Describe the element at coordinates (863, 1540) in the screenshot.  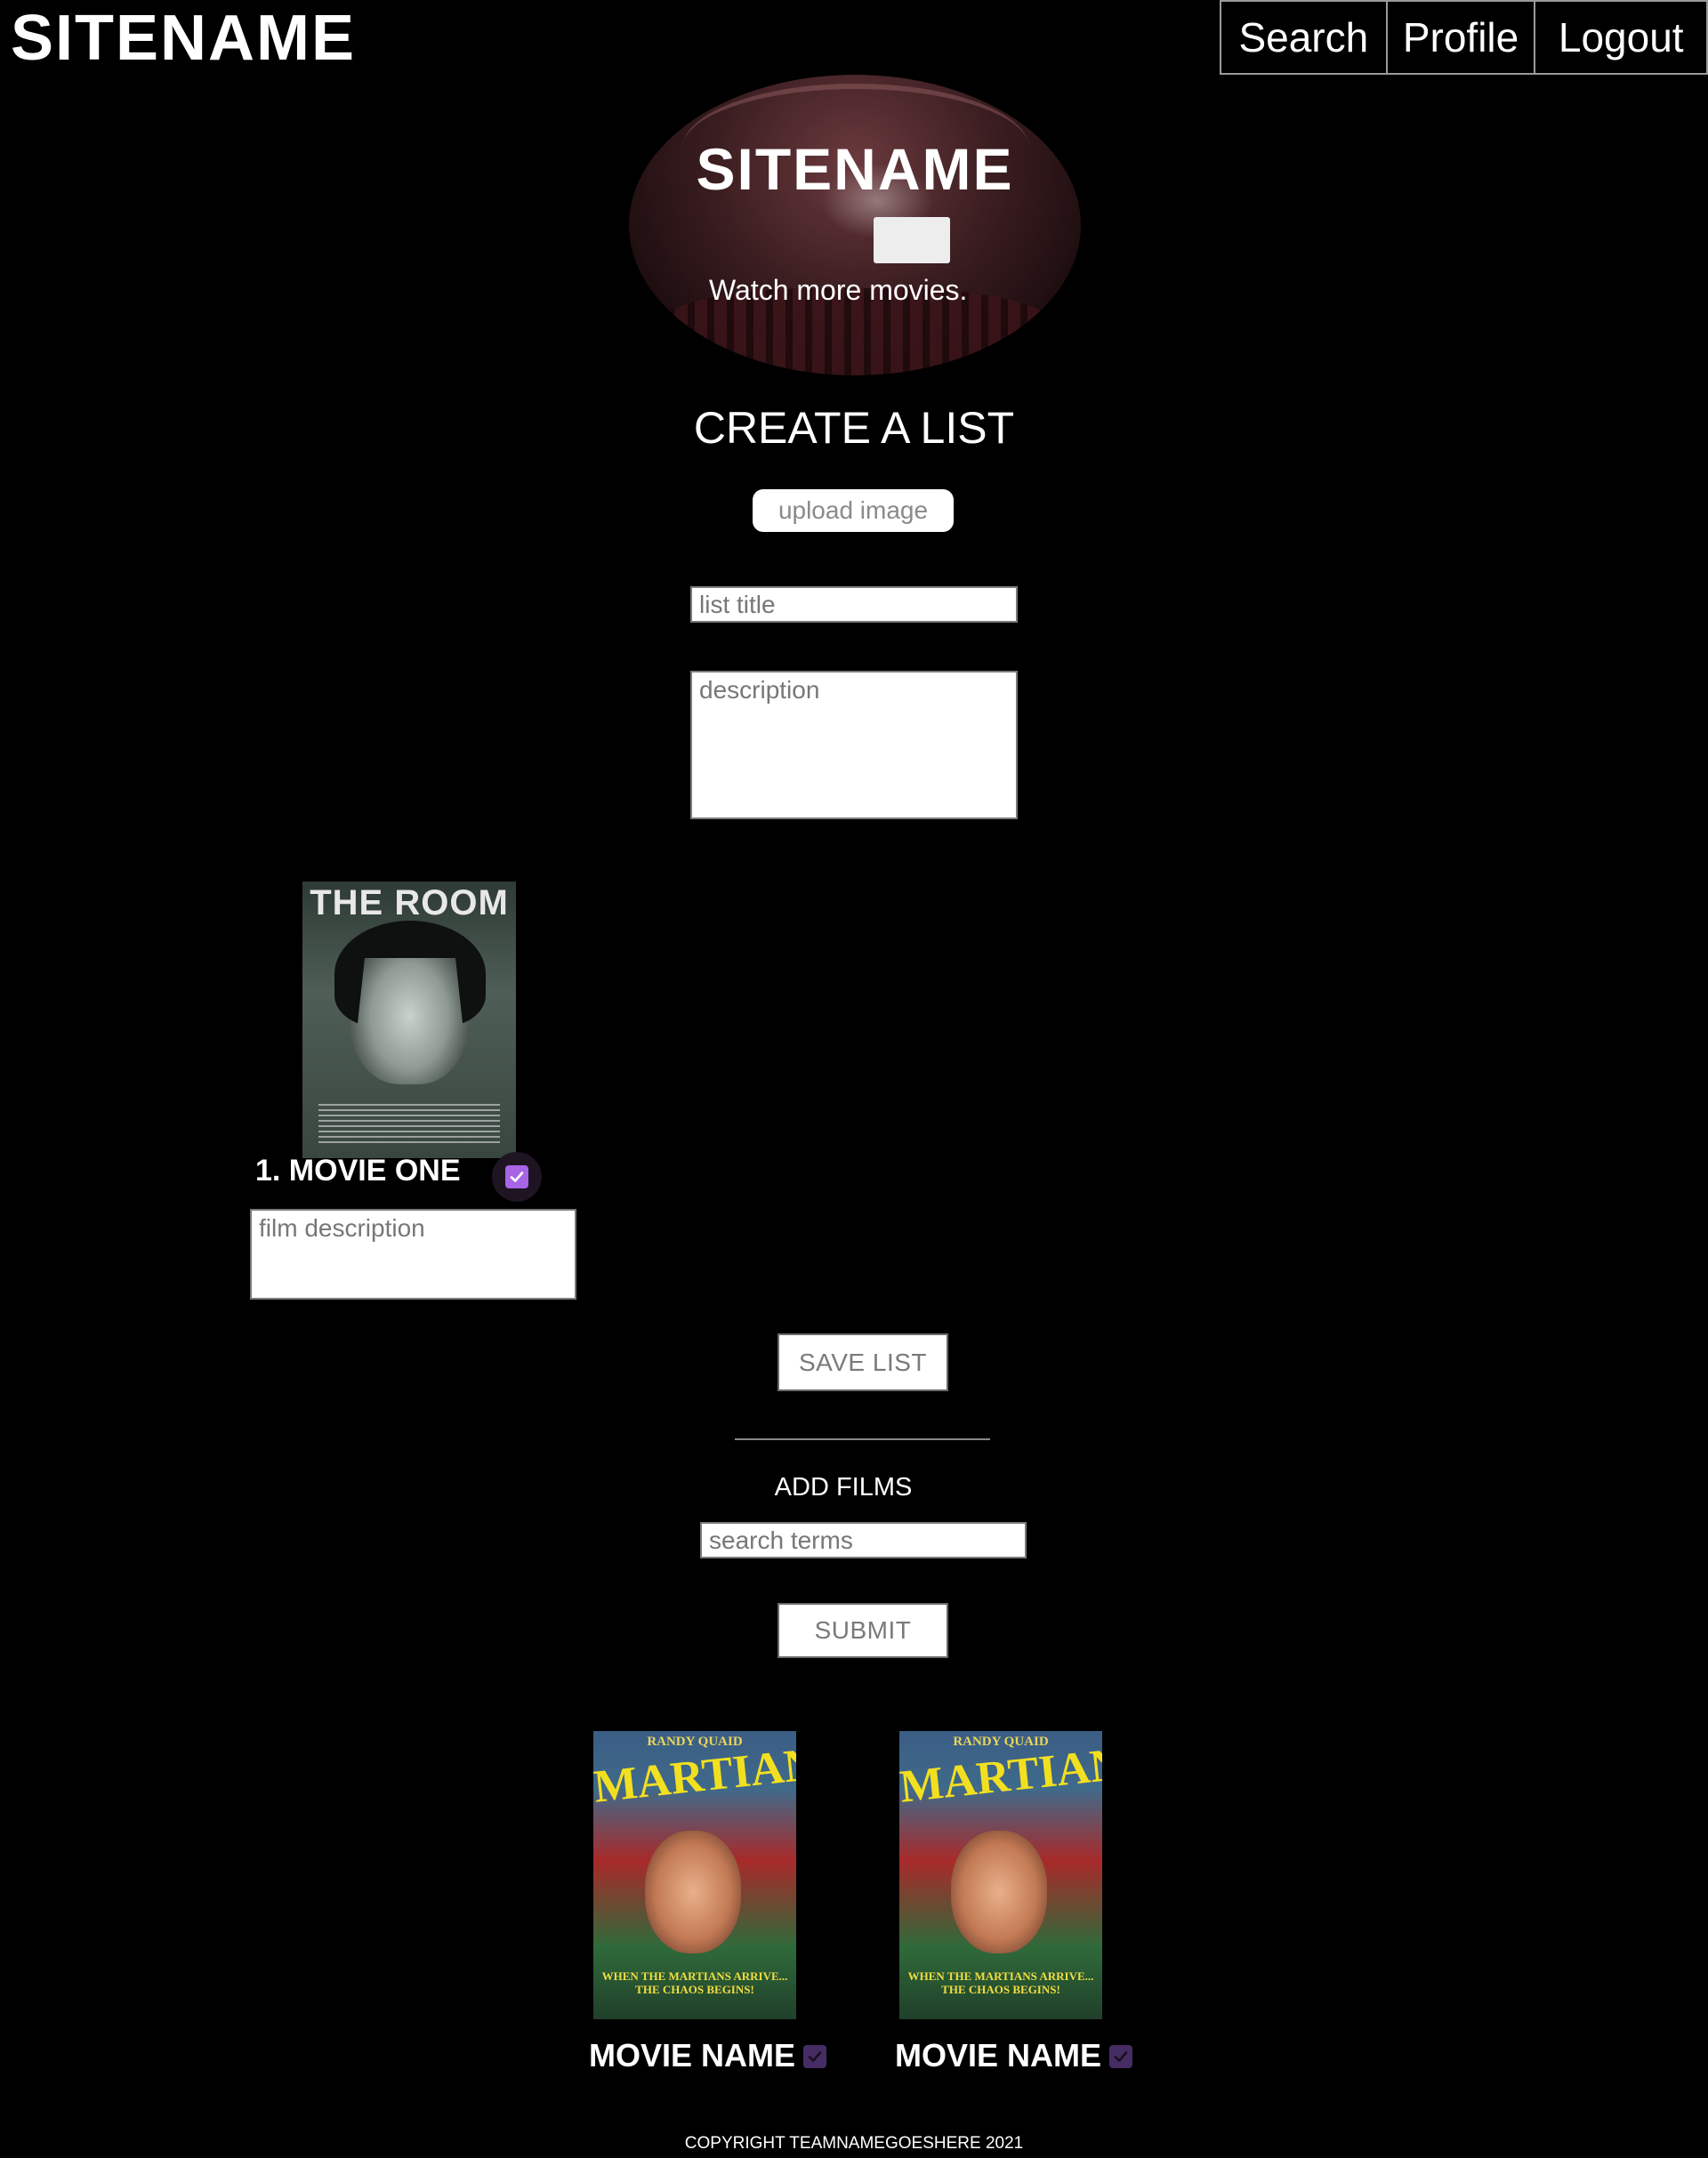
I see `film-search-input` at that location.